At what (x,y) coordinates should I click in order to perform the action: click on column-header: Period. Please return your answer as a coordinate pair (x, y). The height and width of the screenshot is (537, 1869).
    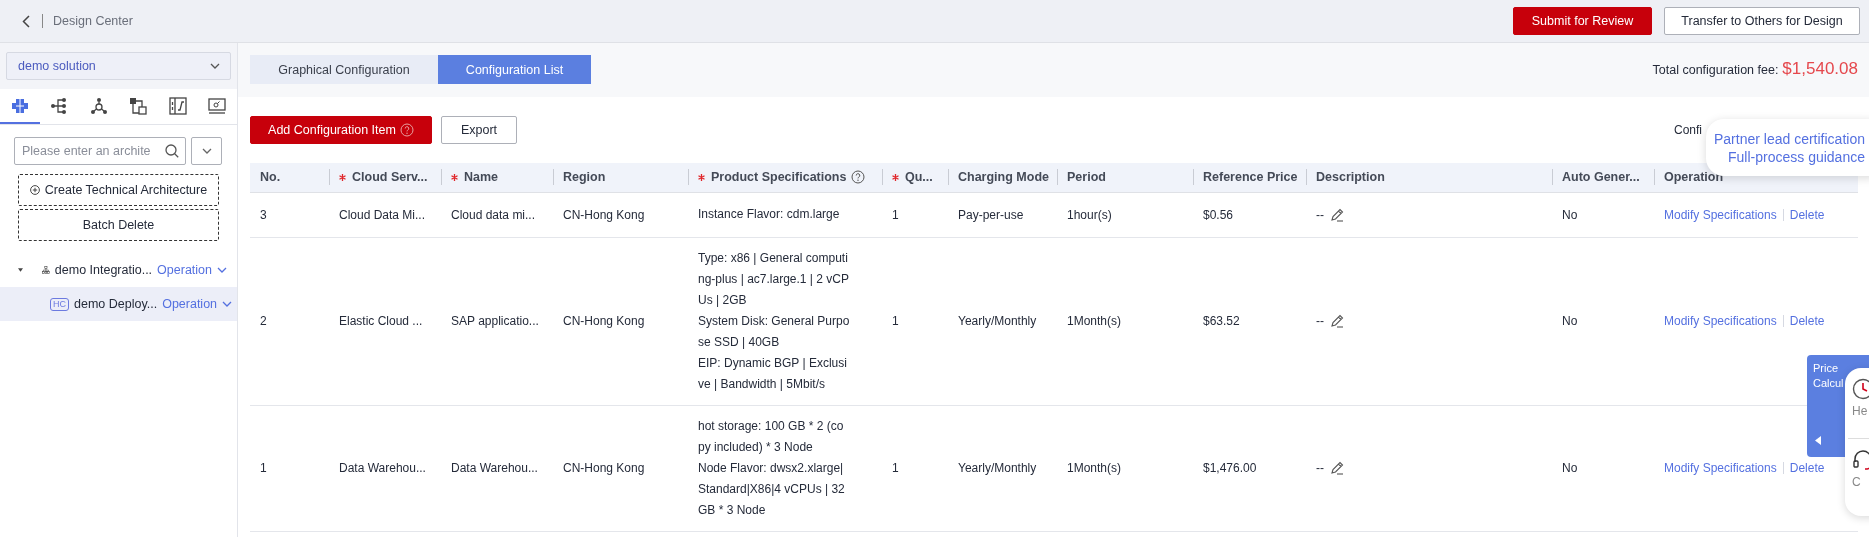
    Looking at the image, I should click on (1086, 177).